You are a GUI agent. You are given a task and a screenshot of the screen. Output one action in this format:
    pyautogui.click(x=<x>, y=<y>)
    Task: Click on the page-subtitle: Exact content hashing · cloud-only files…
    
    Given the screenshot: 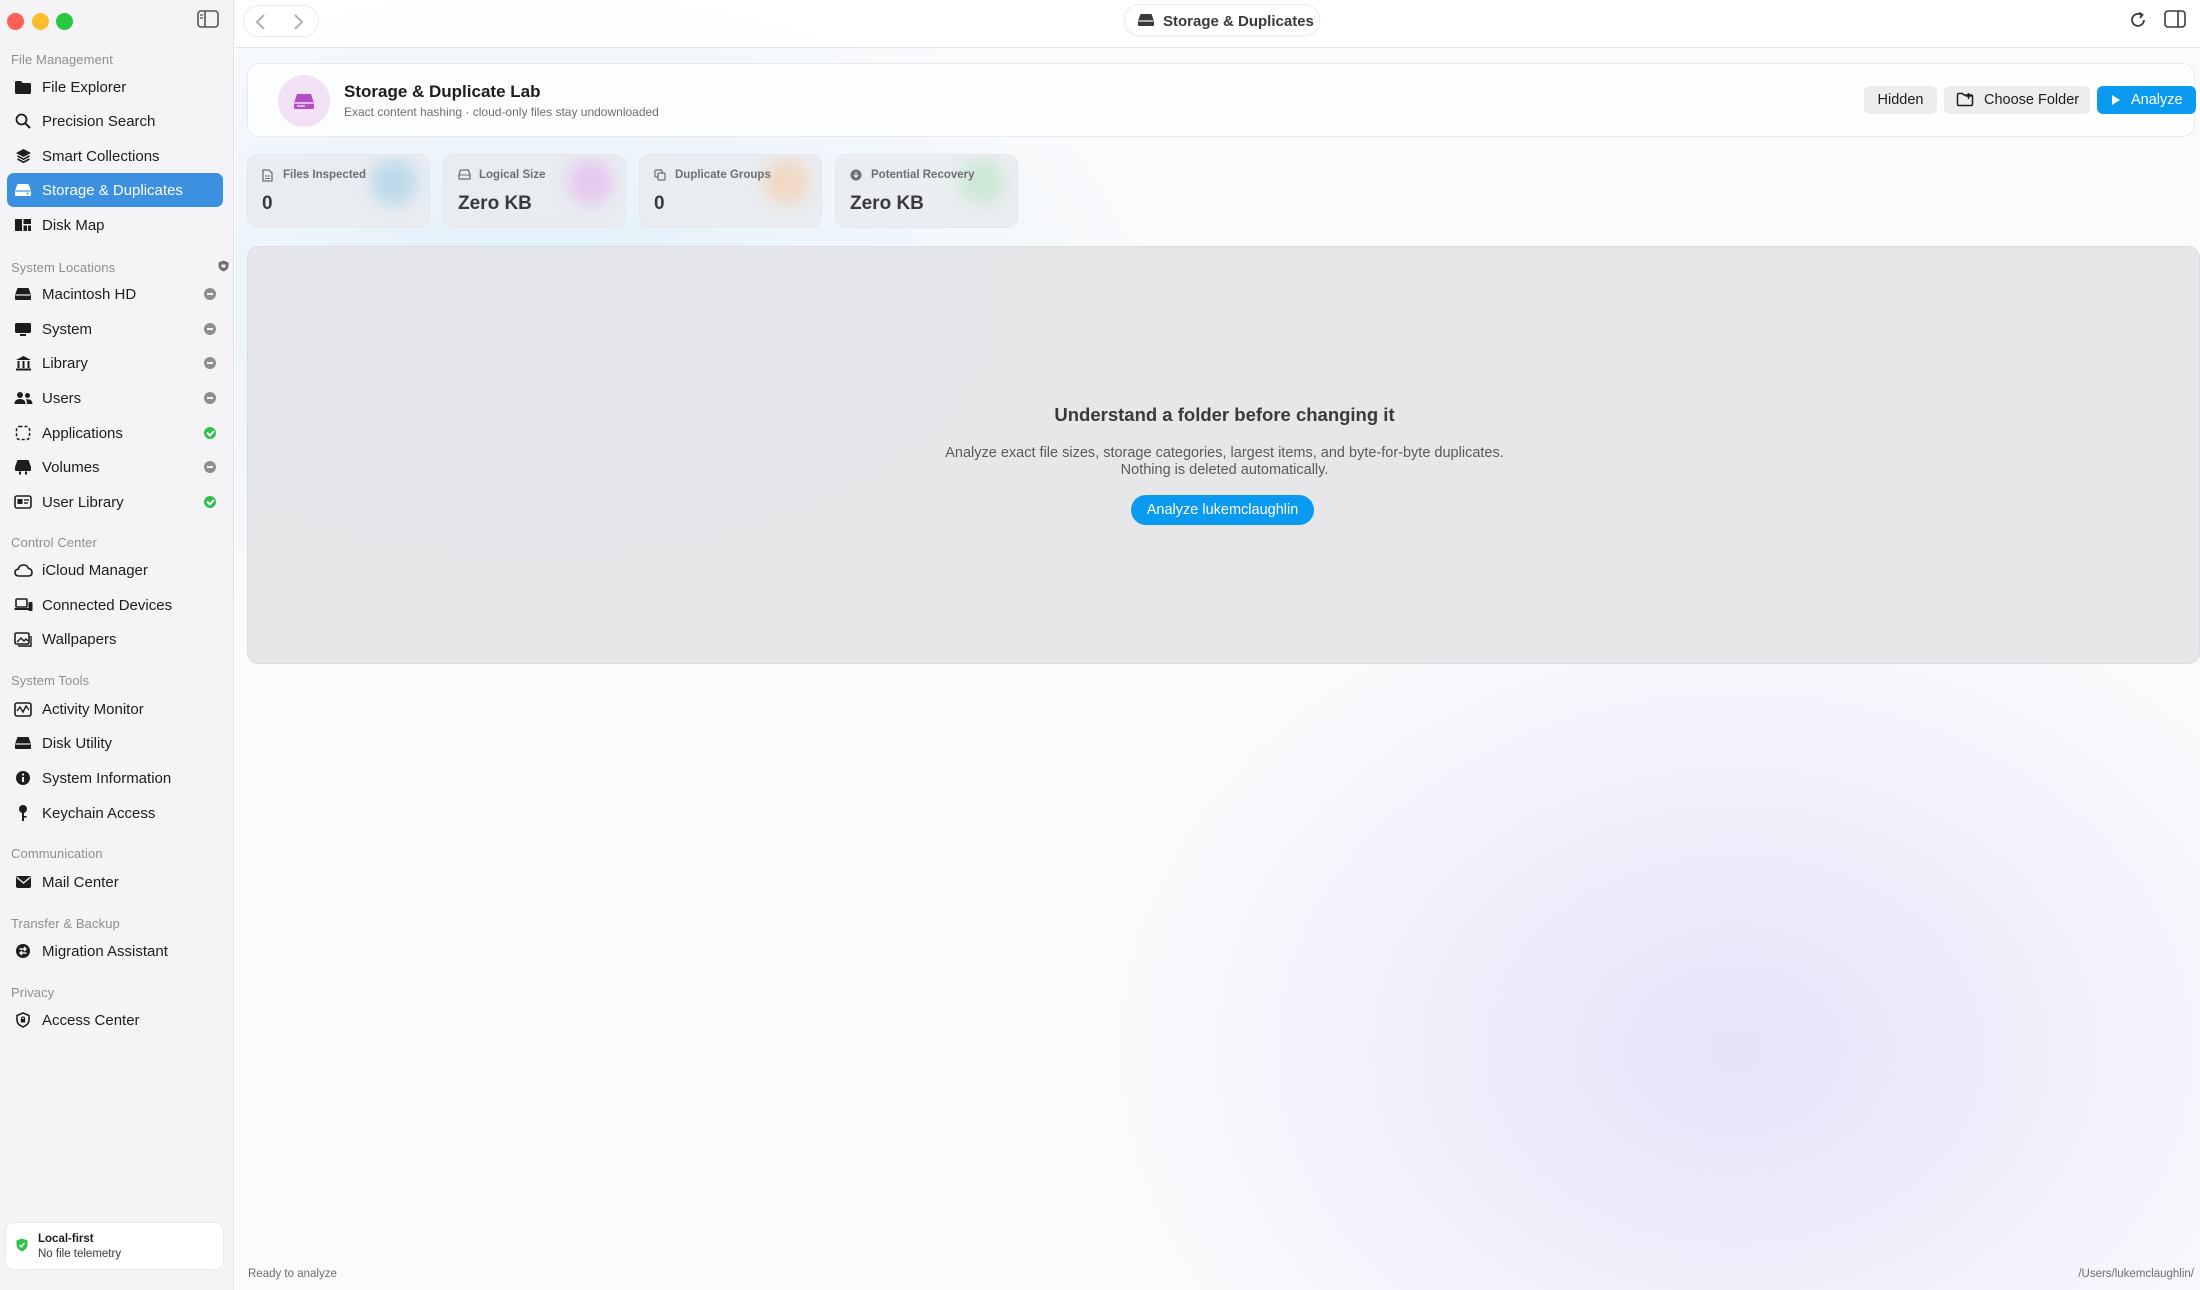 What is the action you would take?
    pyautogui.click(x=501, y=112)
    